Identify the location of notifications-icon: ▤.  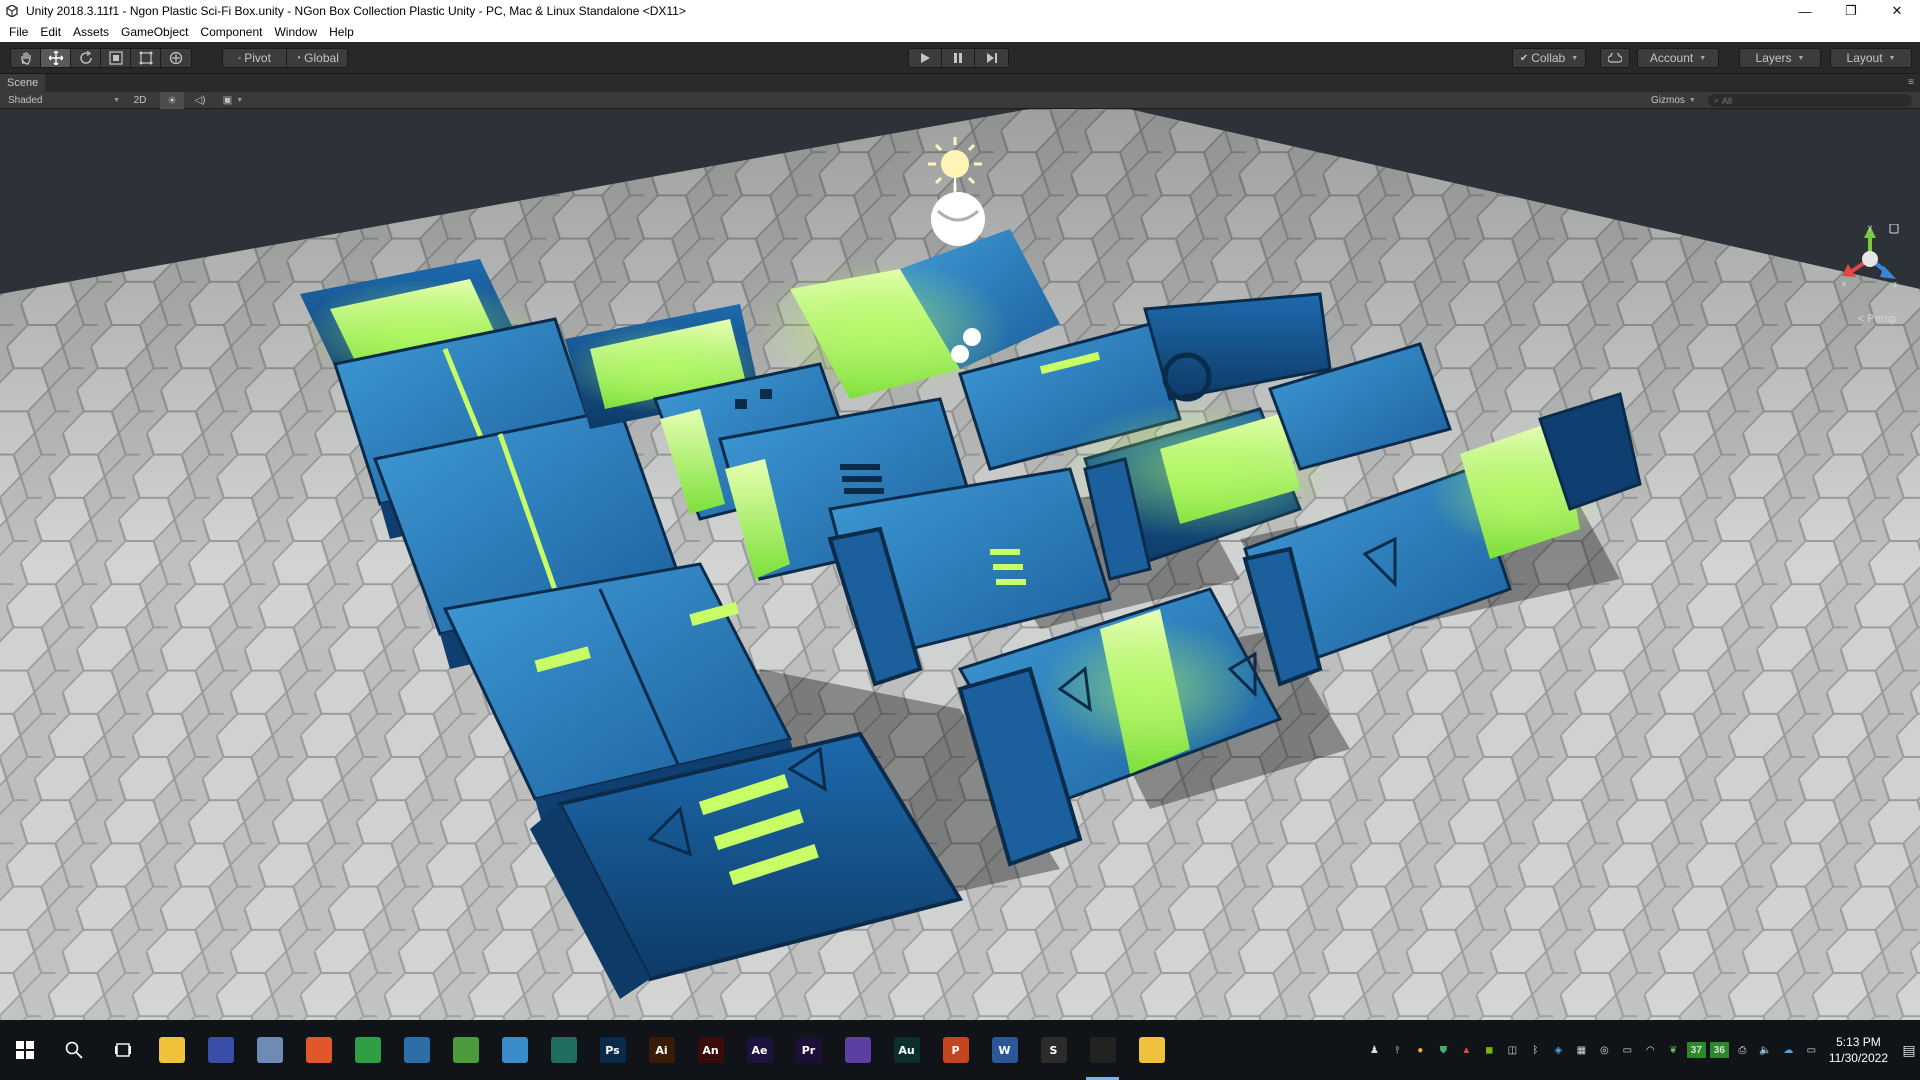
(1909, 1050).